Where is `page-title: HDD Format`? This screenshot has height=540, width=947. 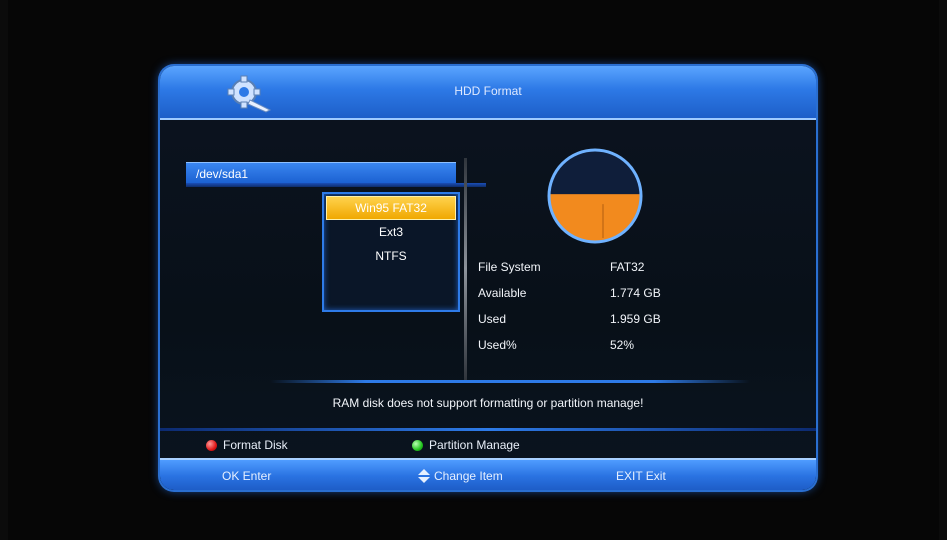
page-title: HDD Format is located at coordinates (488, 91).